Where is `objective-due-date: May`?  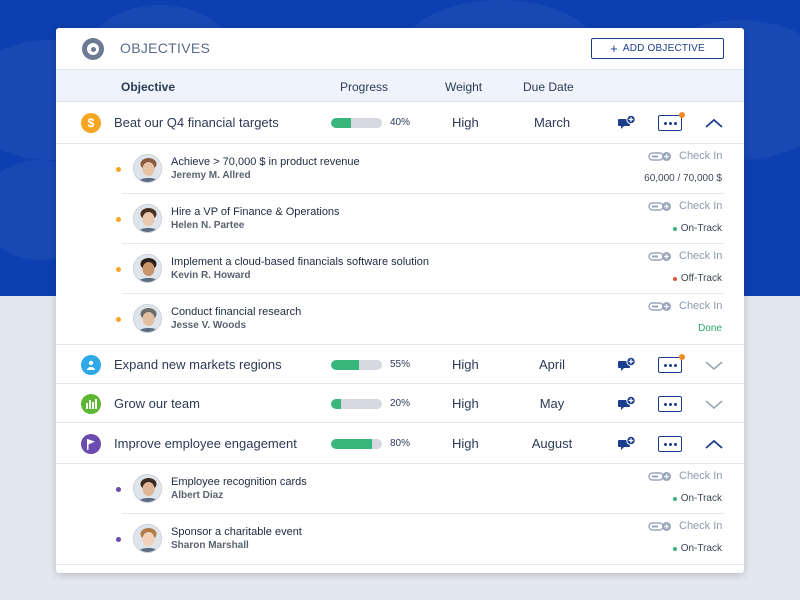
objective-due-date: May is located at coordinates (552, 403).